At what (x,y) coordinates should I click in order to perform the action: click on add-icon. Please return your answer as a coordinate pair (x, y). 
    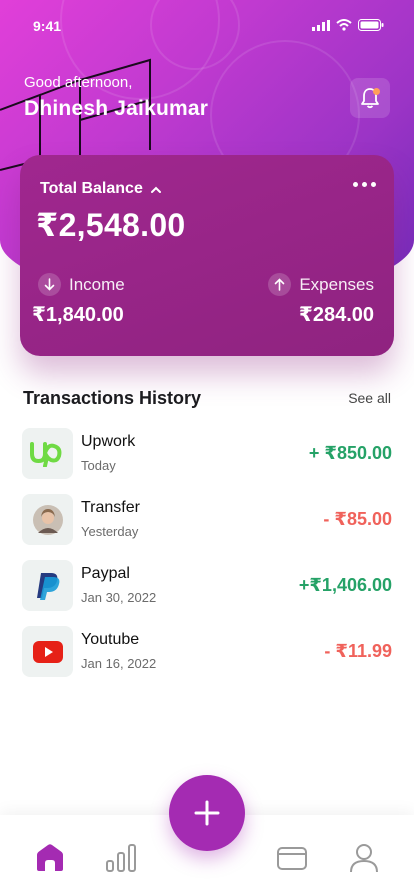
    Looking at the image, I should click on (207, 813).